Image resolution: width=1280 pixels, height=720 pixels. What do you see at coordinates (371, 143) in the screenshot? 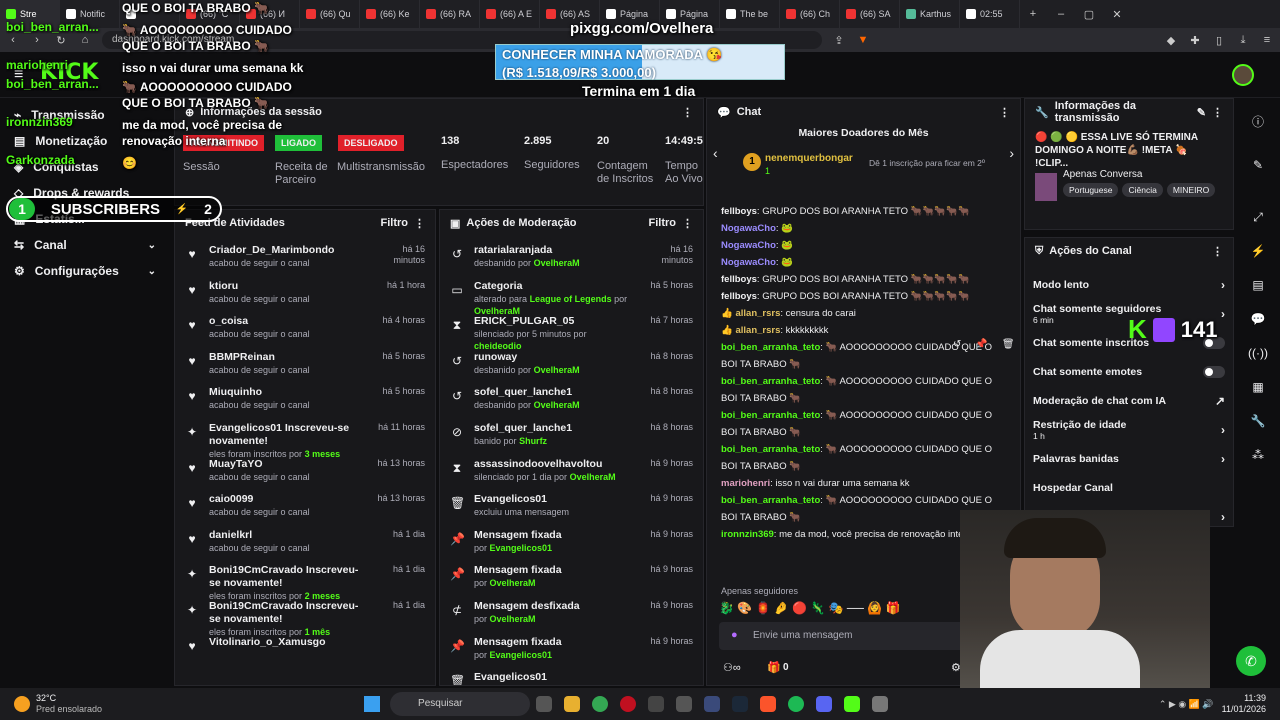
I see `badge-desligado: DESLIGADO` at bounding box center [371, 143].